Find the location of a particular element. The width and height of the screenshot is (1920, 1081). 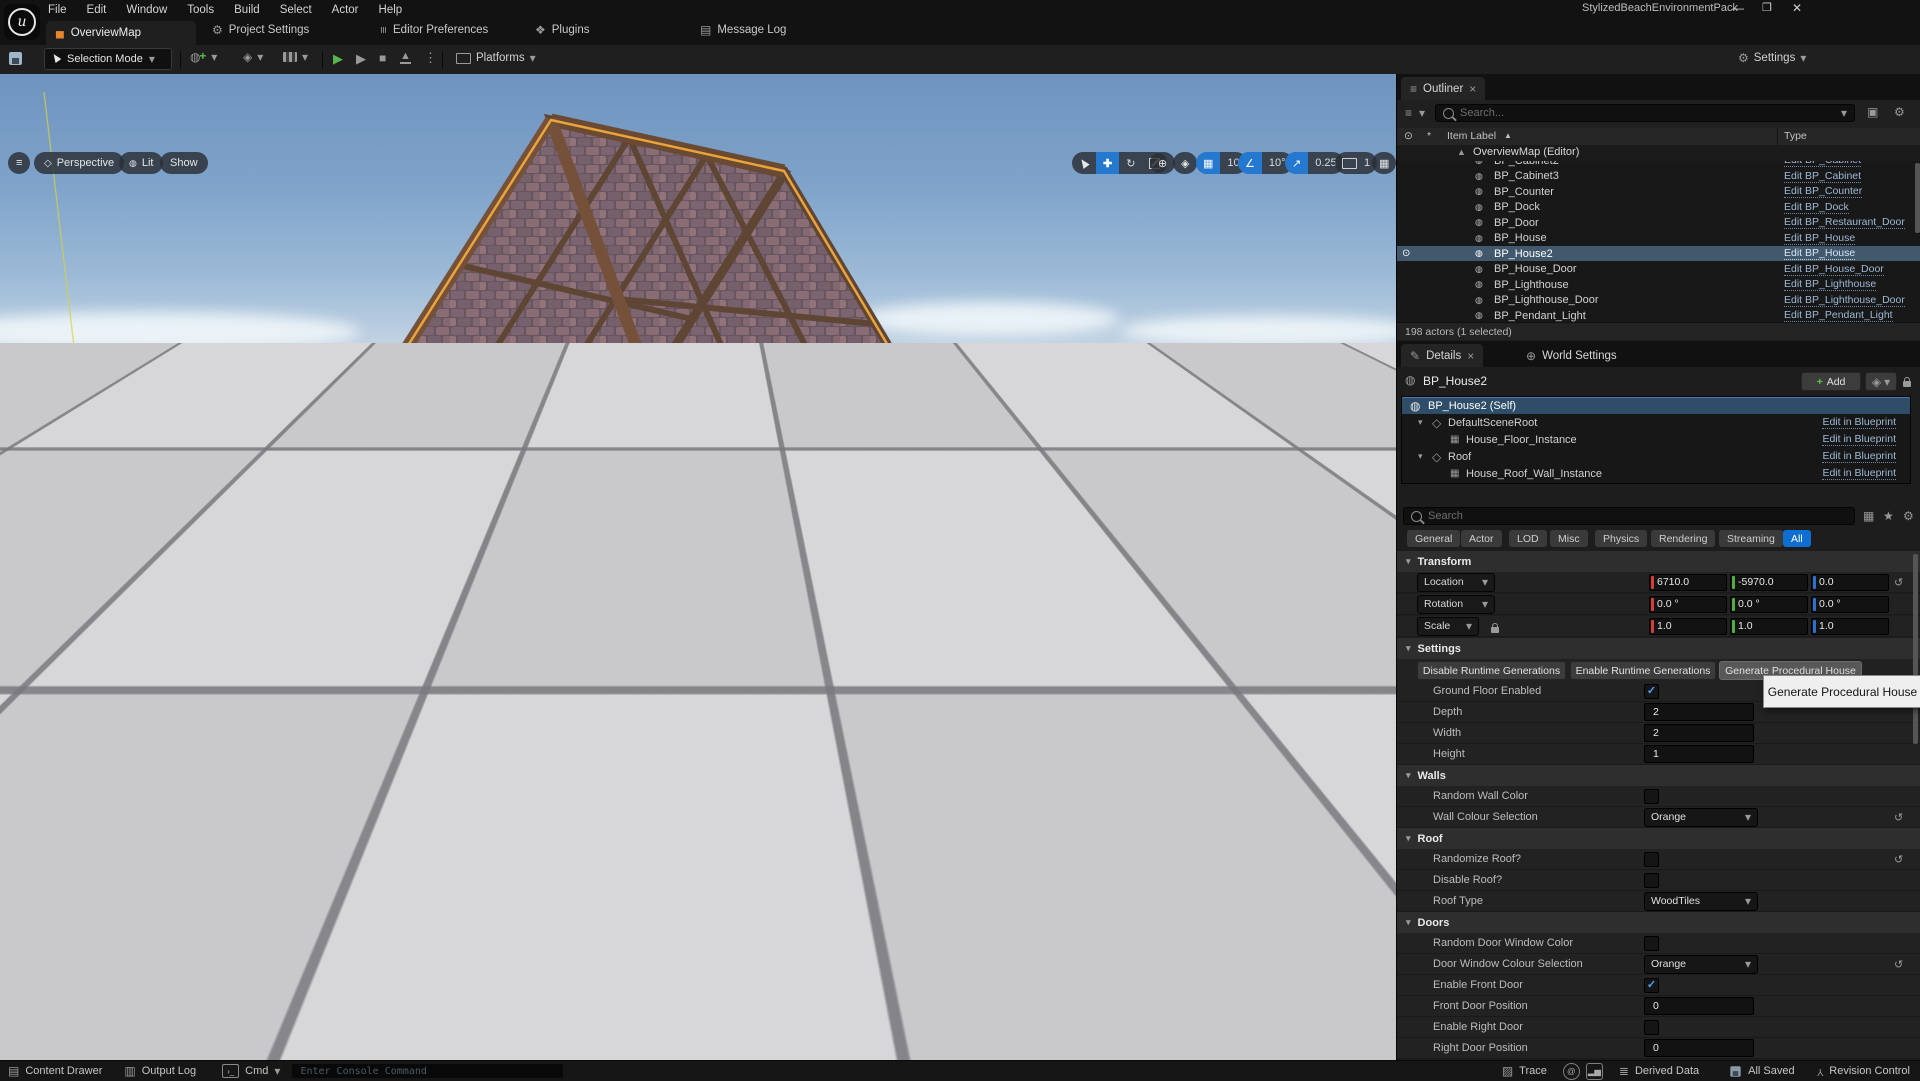

menu-window: Window is located at coordinates (146, 10).